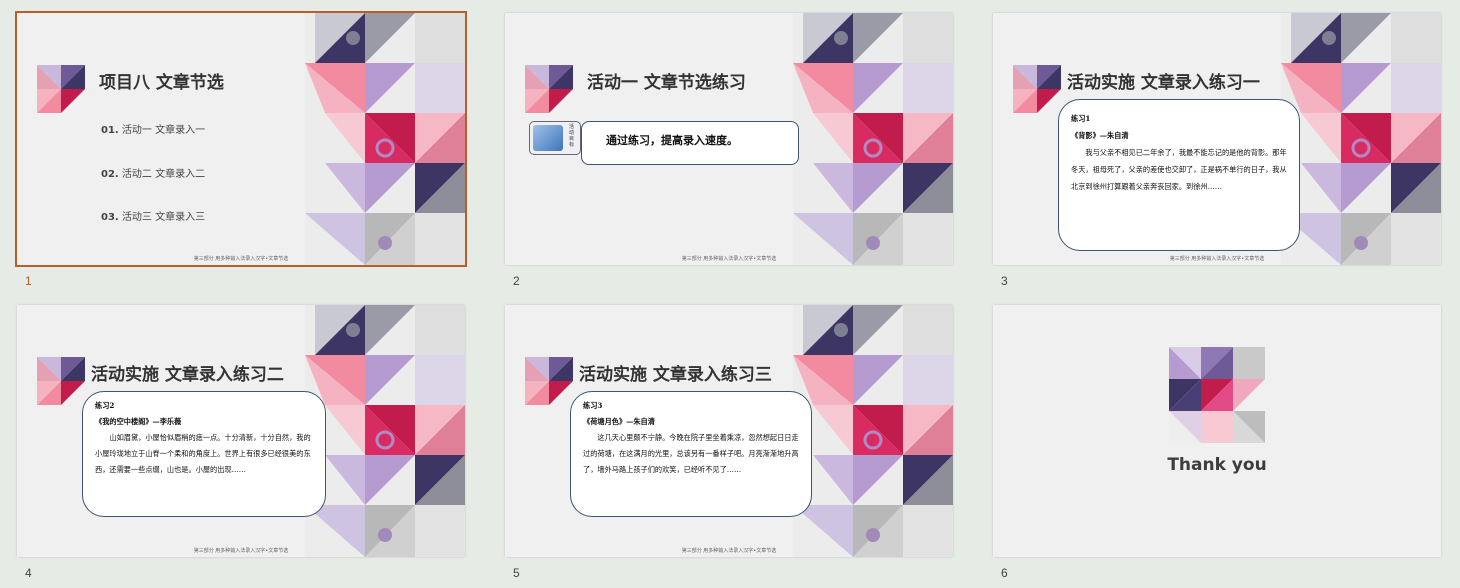 The height and width of the screenshot is (588, 1460). I want to click on slide-number: 5, so click(516, 573).